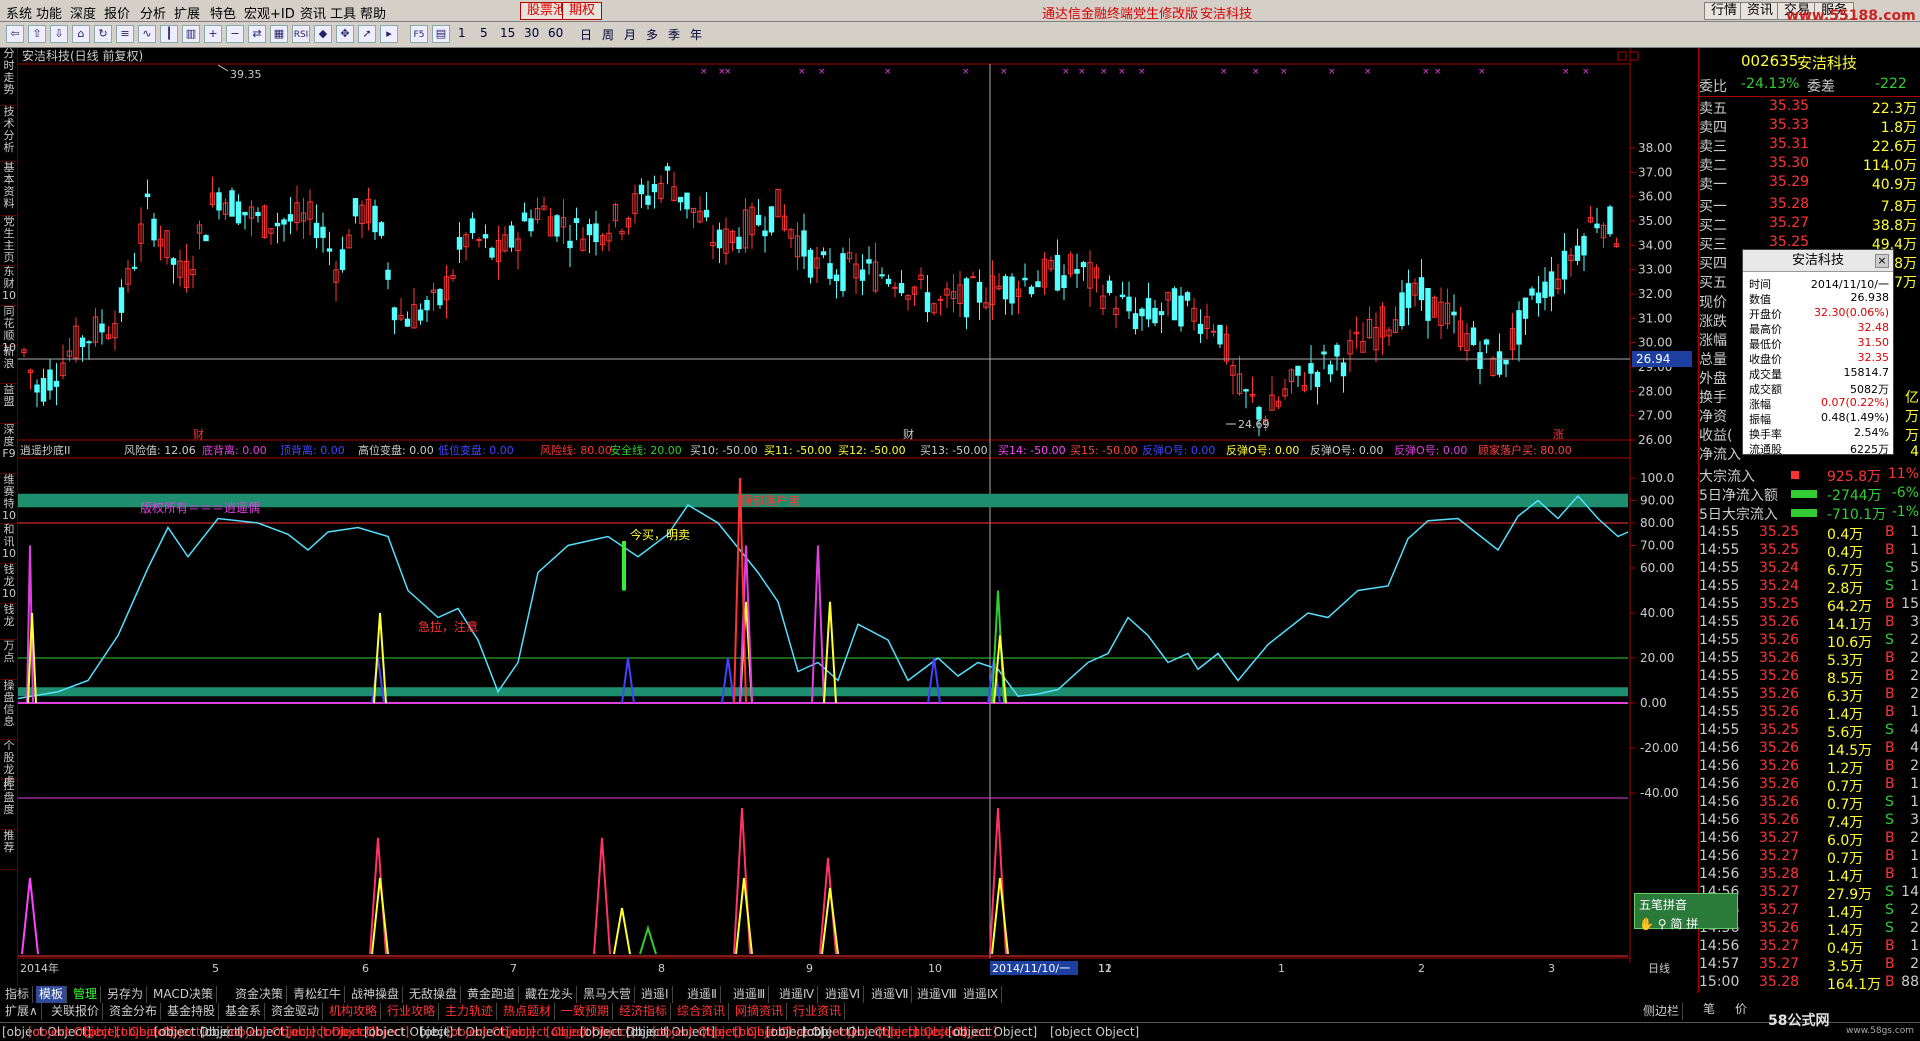 This screenshot has height=1041, width=1920. I want to click on bottom-tab-17: 逍遥Ⅶ, so click(890, 994).